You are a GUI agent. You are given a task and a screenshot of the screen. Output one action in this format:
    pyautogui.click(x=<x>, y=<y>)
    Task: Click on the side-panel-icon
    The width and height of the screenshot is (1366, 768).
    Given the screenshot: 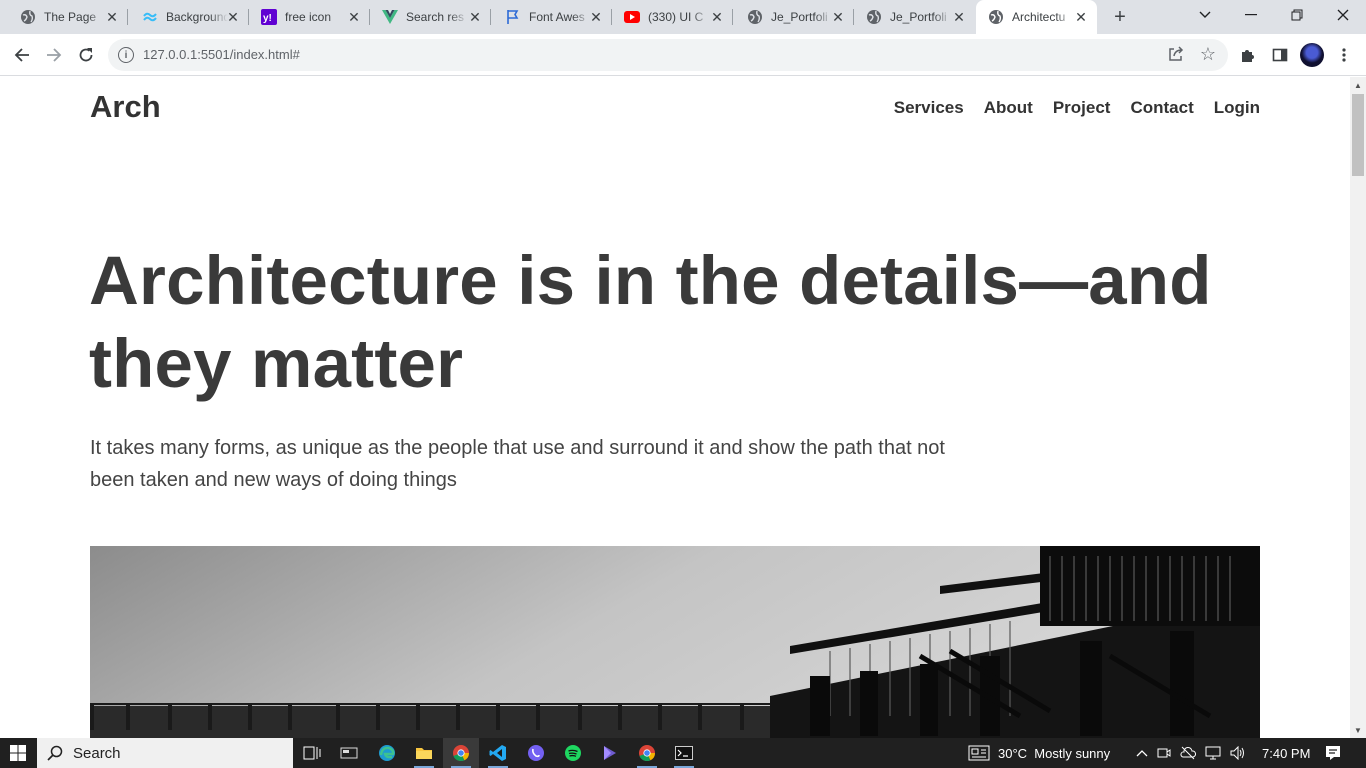 What is the action you would take?
    pyautogui.click(x=1280, y=55)
    